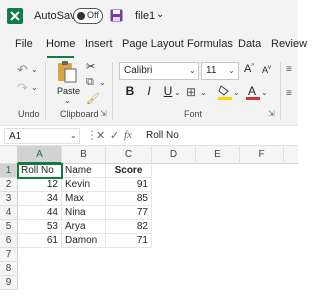  What do you see at coordinates (210, 44) in the screenshot?
I see `tab-formulas: Formulas` at bounding box center [210, 44].